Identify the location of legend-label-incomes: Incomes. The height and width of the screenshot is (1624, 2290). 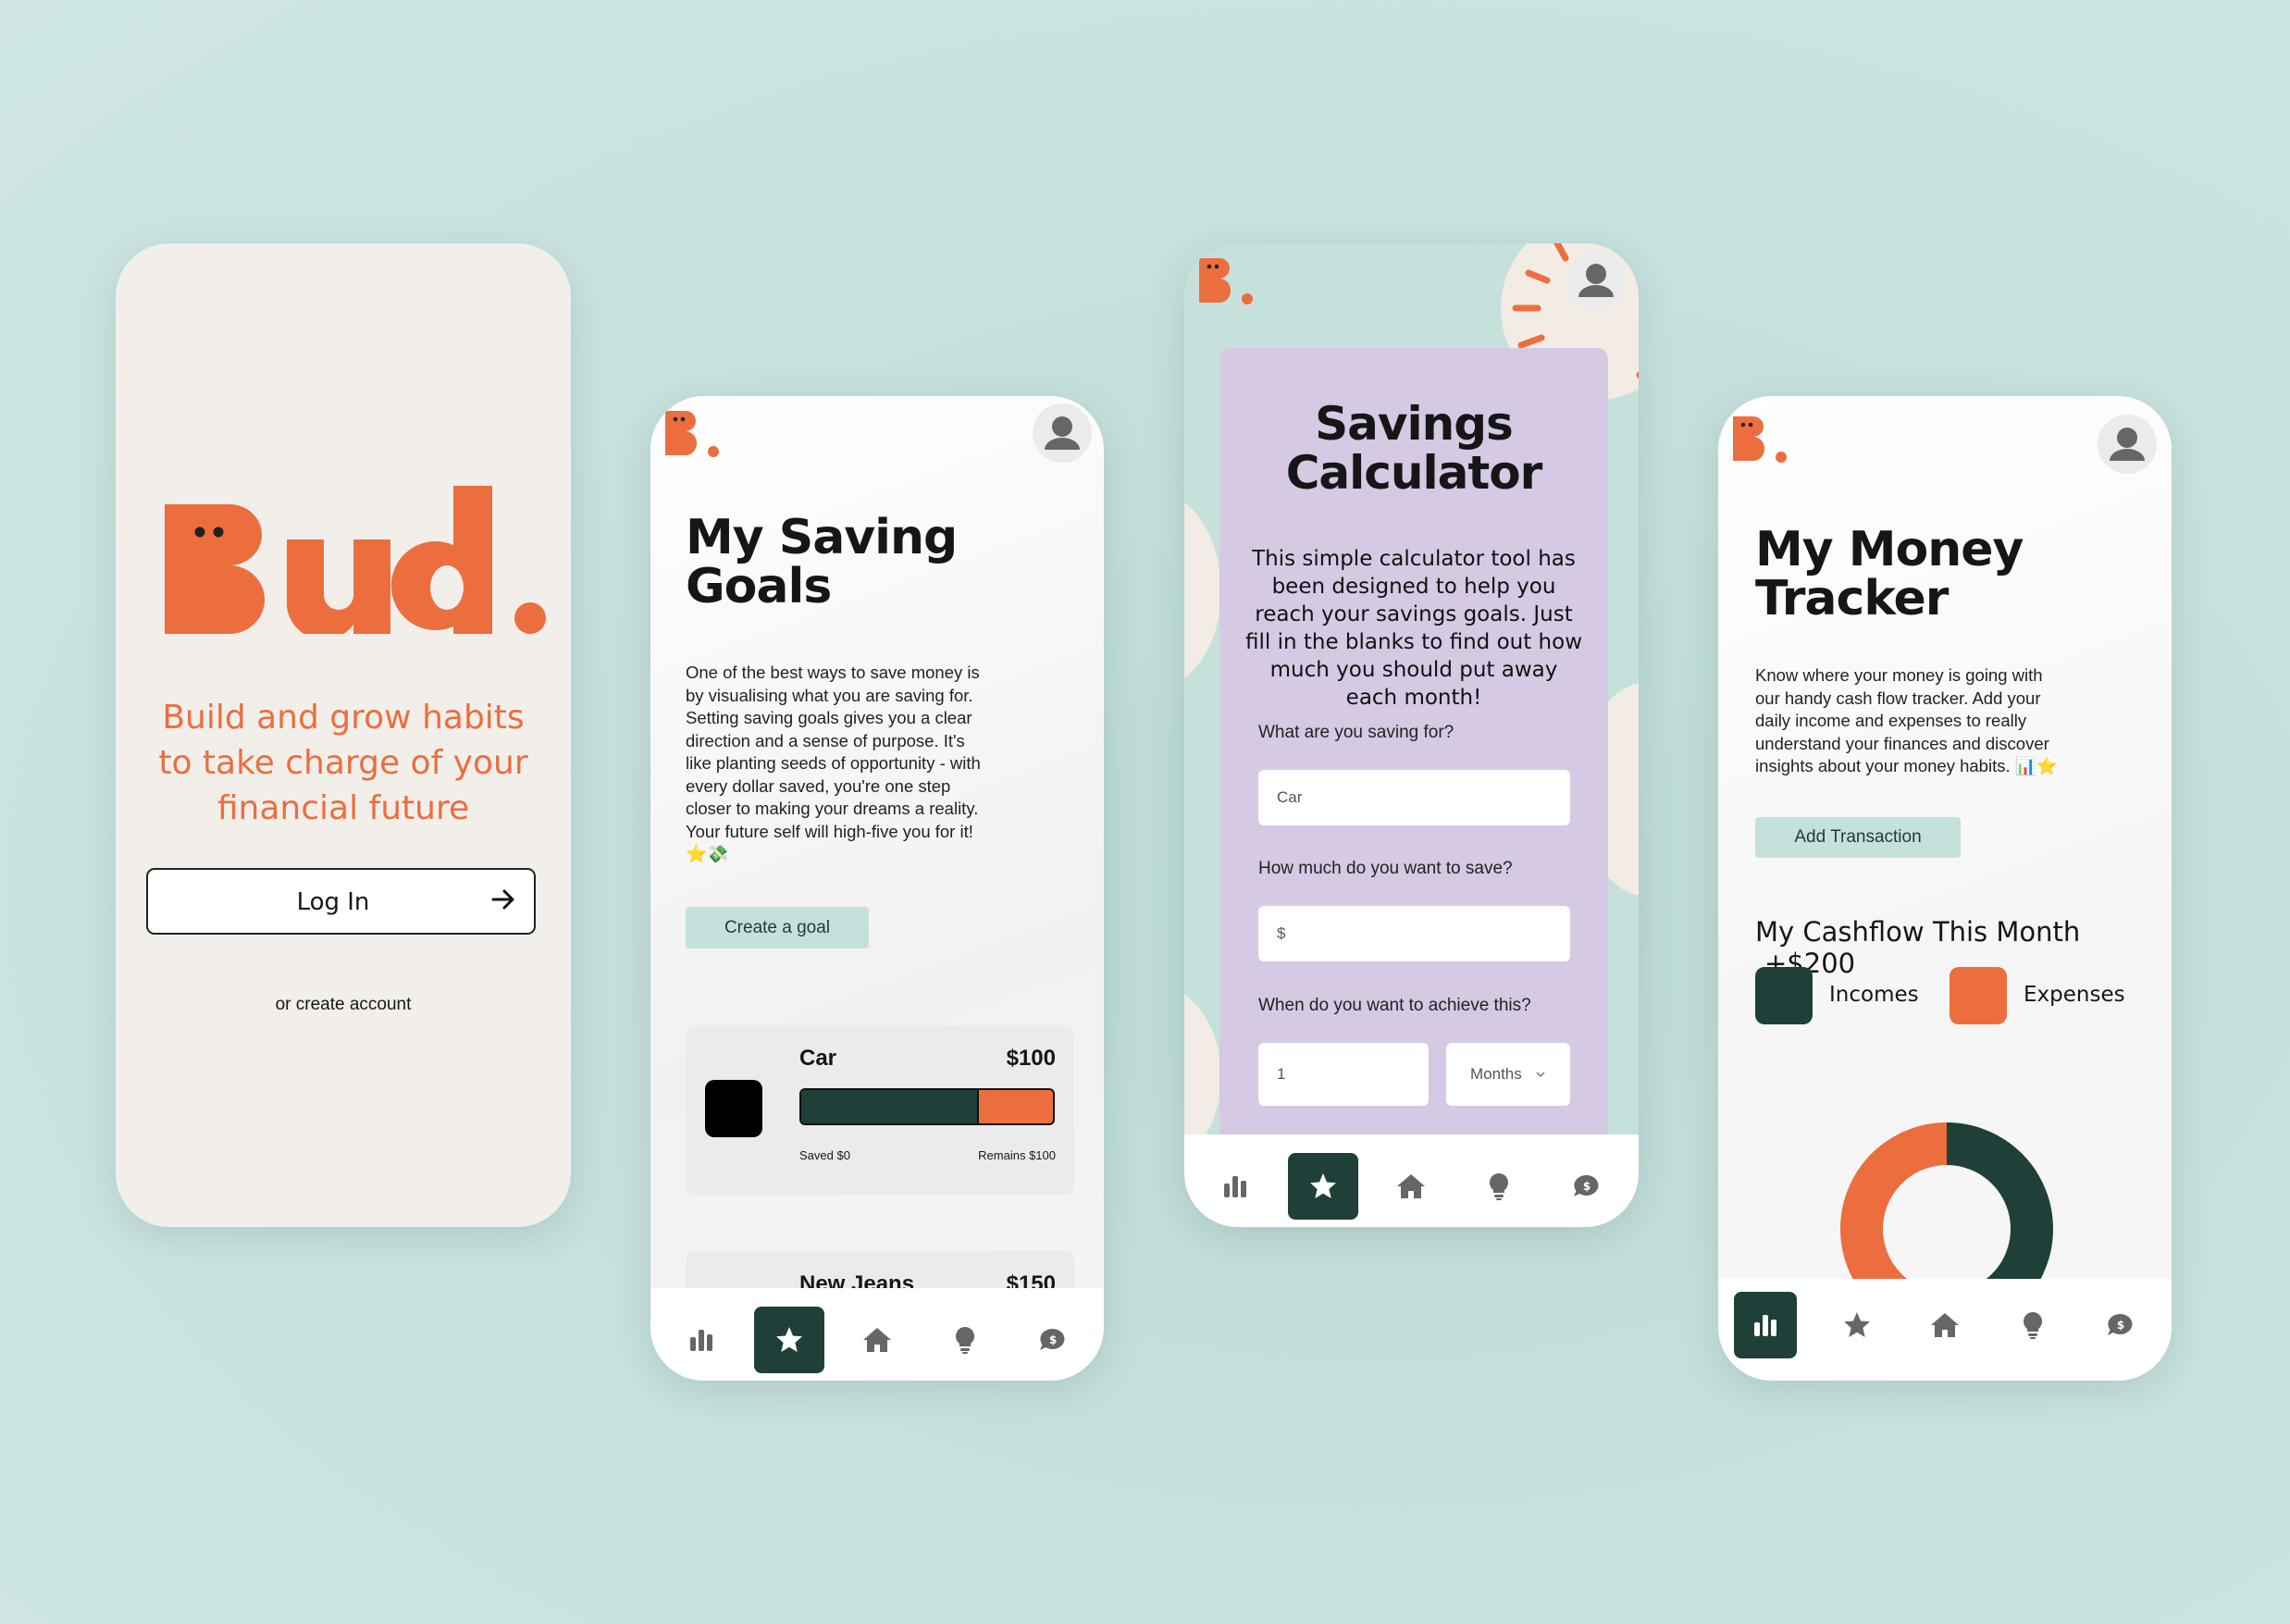
(1874, 995).